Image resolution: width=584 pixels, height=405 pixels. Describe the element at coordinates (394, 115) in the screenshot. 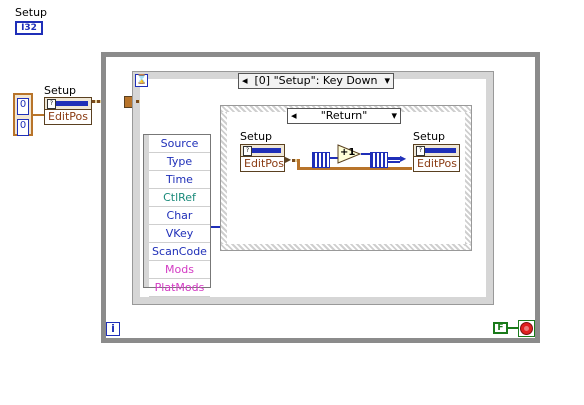

I see `case-next-arrow-icon: ▾` at that location.